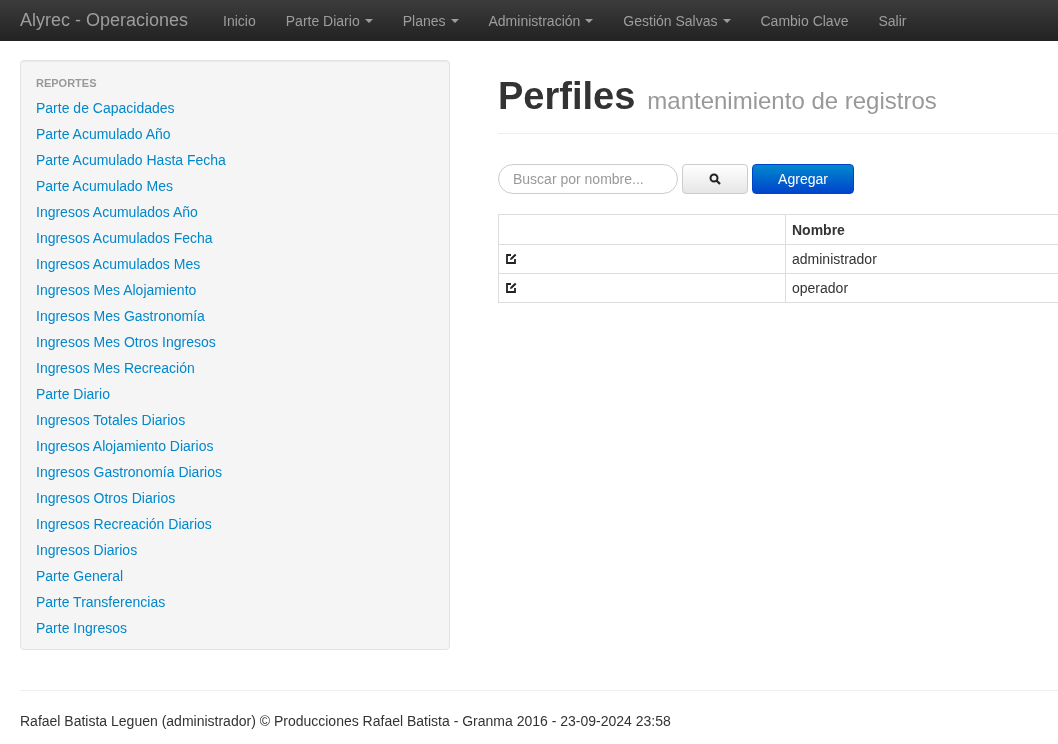 The image size is (1058, 744). Describe the element at coordinates (430, 20) in the screenshot. I see `nav-item: Planes` at that location.